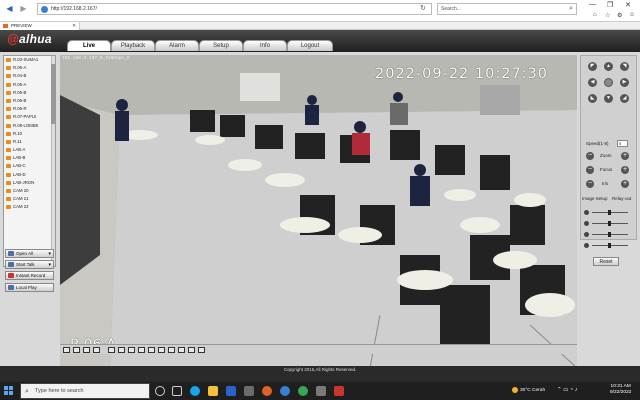  What do you see at coordinates (29, 76) in the screenshot?
I see `camera-list-item: R.04-B` at bounding box center [29, 76].